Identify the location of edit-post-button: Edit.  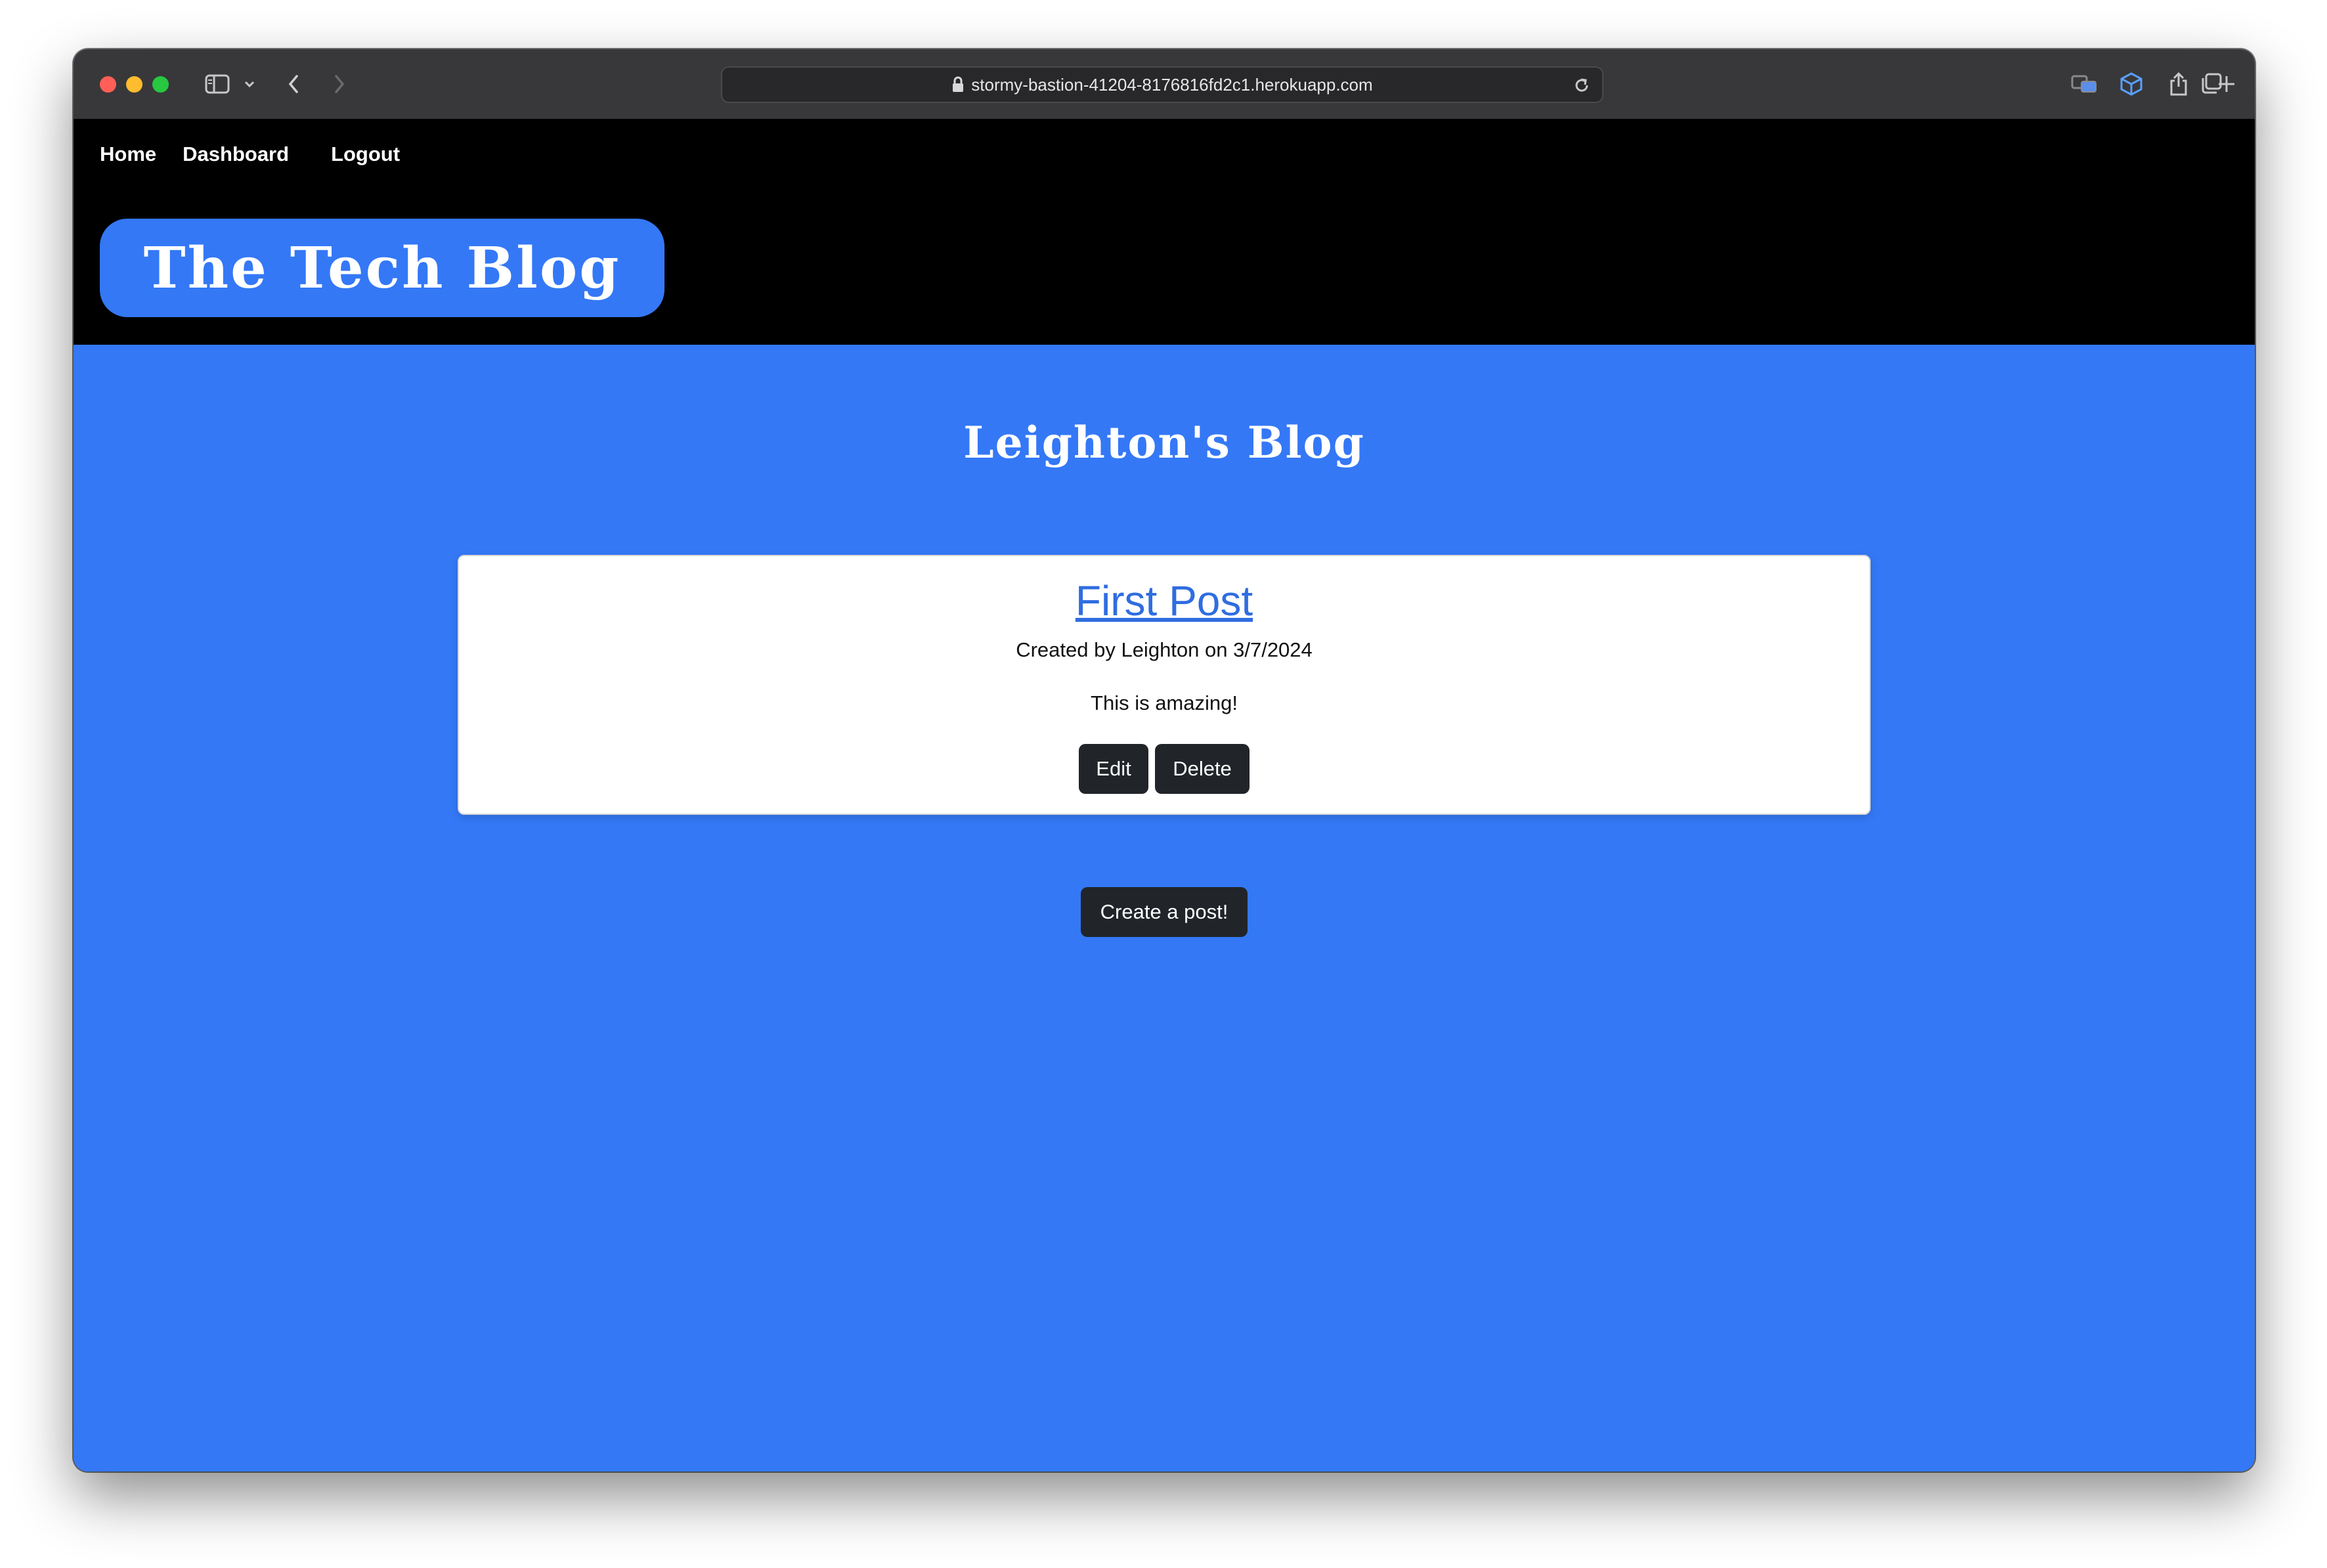
(1113, 769).